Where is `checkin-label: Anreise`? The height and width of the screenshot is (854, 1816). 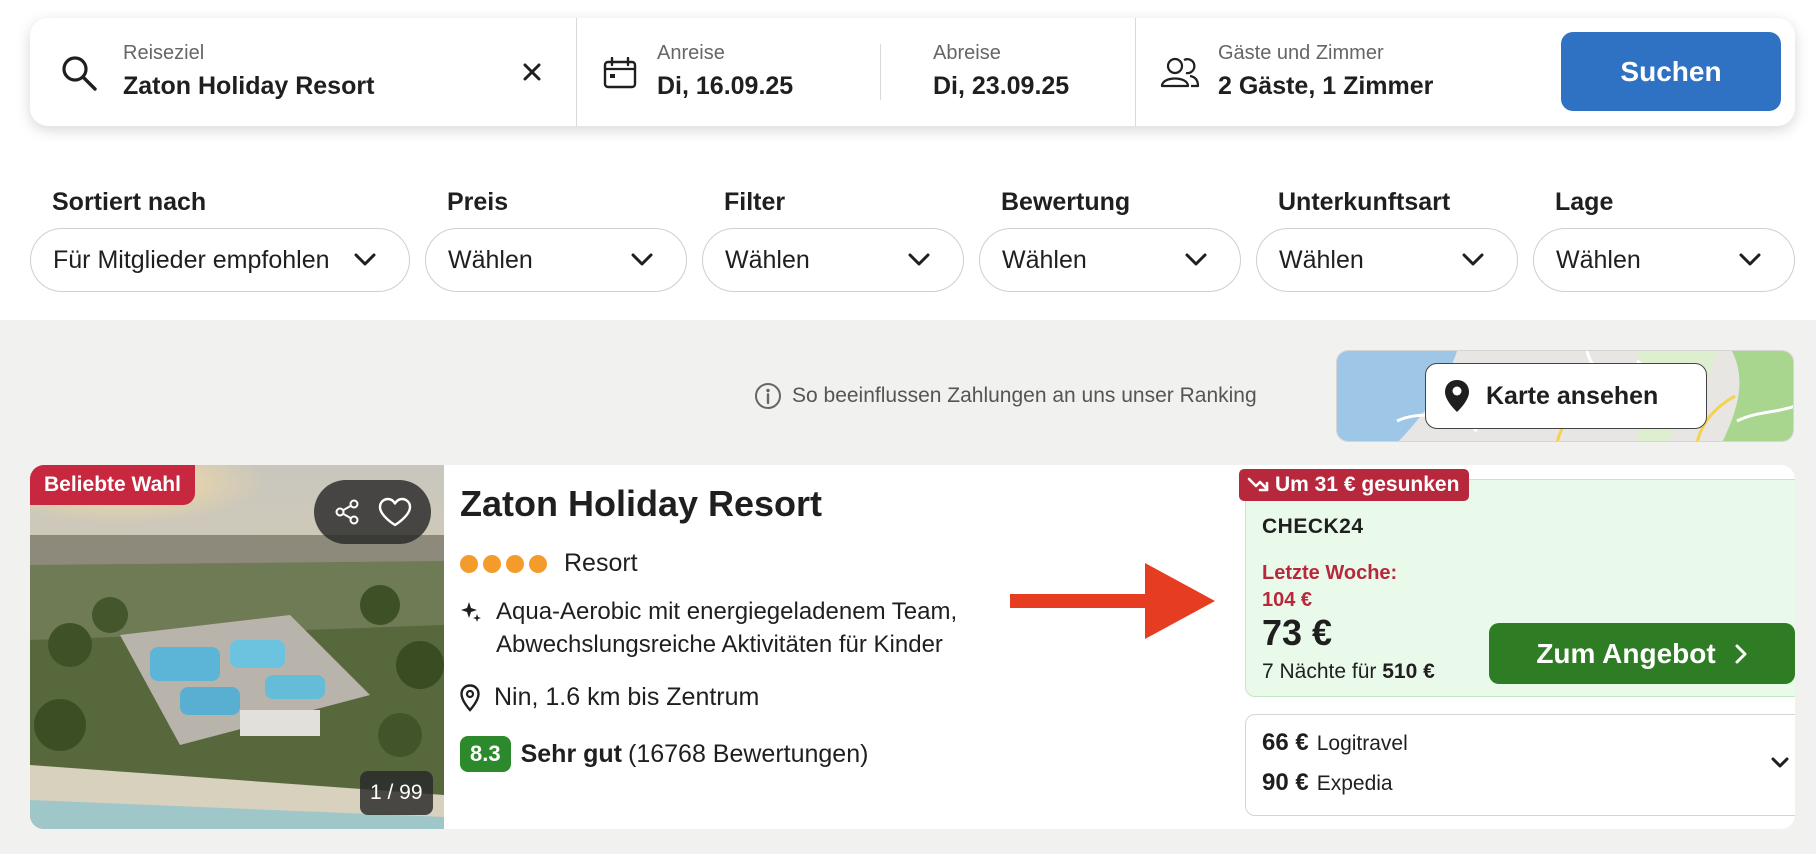 checkin-label: Anreise is located at coordinates (691, 53).